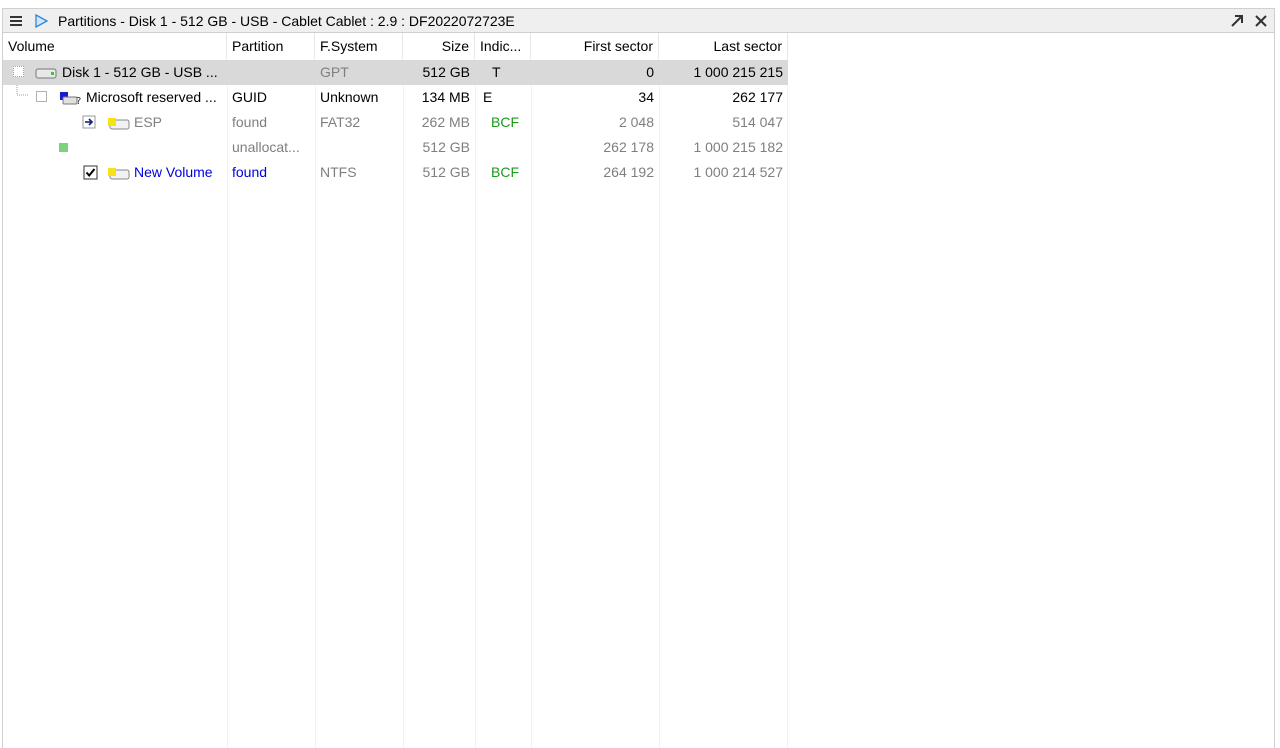 Image resolution: width=1280 pixels, height=748 pixels. Describe the element at coordinates (90, 122) in the screenshot. I see `partition-arrow-icon` at that location.